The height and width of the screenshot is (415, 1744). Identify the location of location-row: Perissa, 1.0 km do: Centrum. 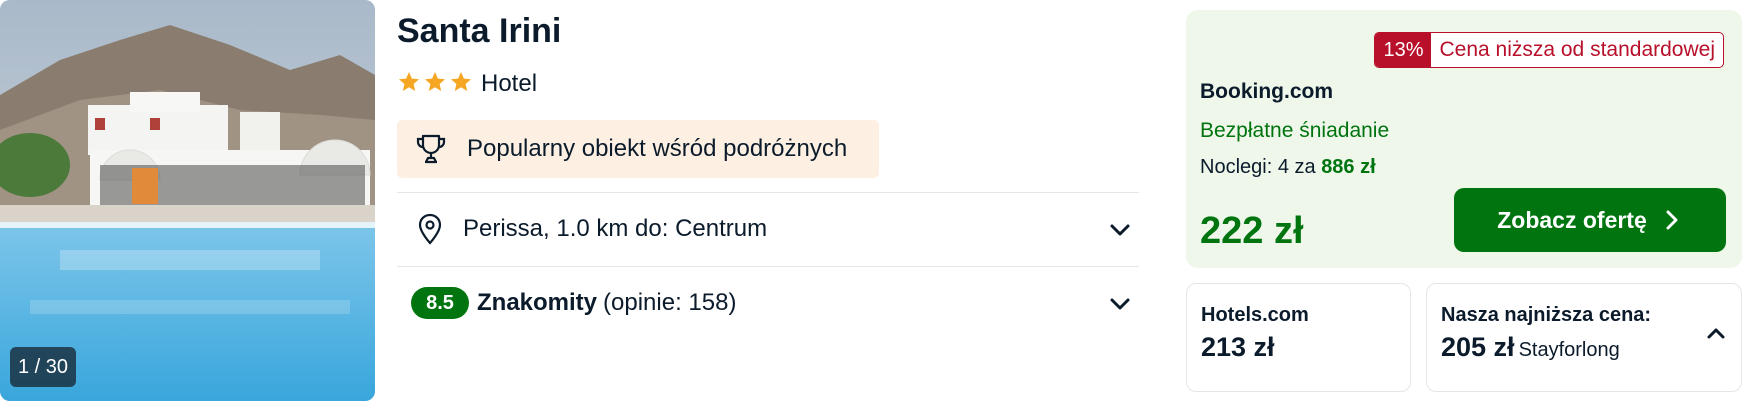
(768, 229).